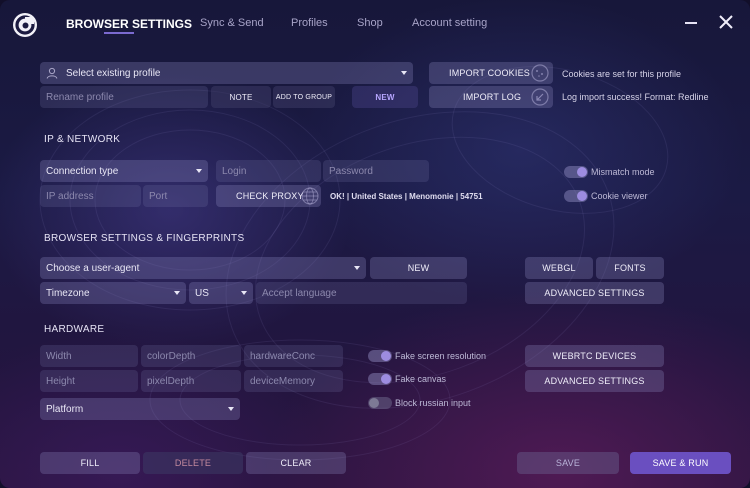  What do you see at coordinates (380, 403) in the screenshot?
I see `block-russian-input-toggle` at bounding box center [380, 403].